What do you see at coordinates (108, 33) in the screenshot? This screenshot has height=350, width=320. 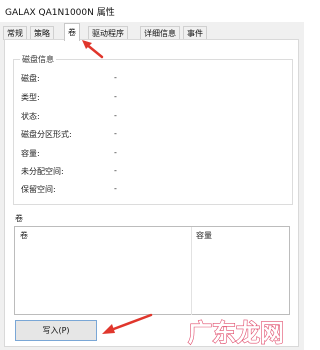 I see `tab-driver: 驱动程序` at bounding box center [108, 33].